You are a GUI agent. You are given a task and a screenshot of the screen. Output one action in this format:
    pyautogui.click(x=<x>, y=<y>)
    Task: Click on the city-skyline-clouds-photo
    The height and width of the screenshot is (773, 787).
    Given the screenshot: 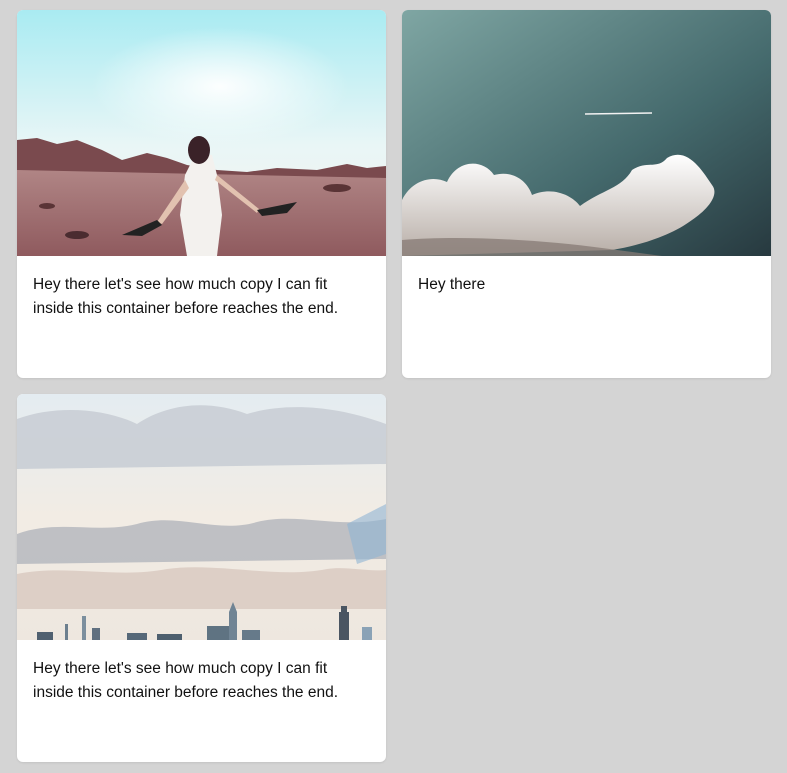 What is the action you would take?
    pyautogui.click(x=201, y=517)
    